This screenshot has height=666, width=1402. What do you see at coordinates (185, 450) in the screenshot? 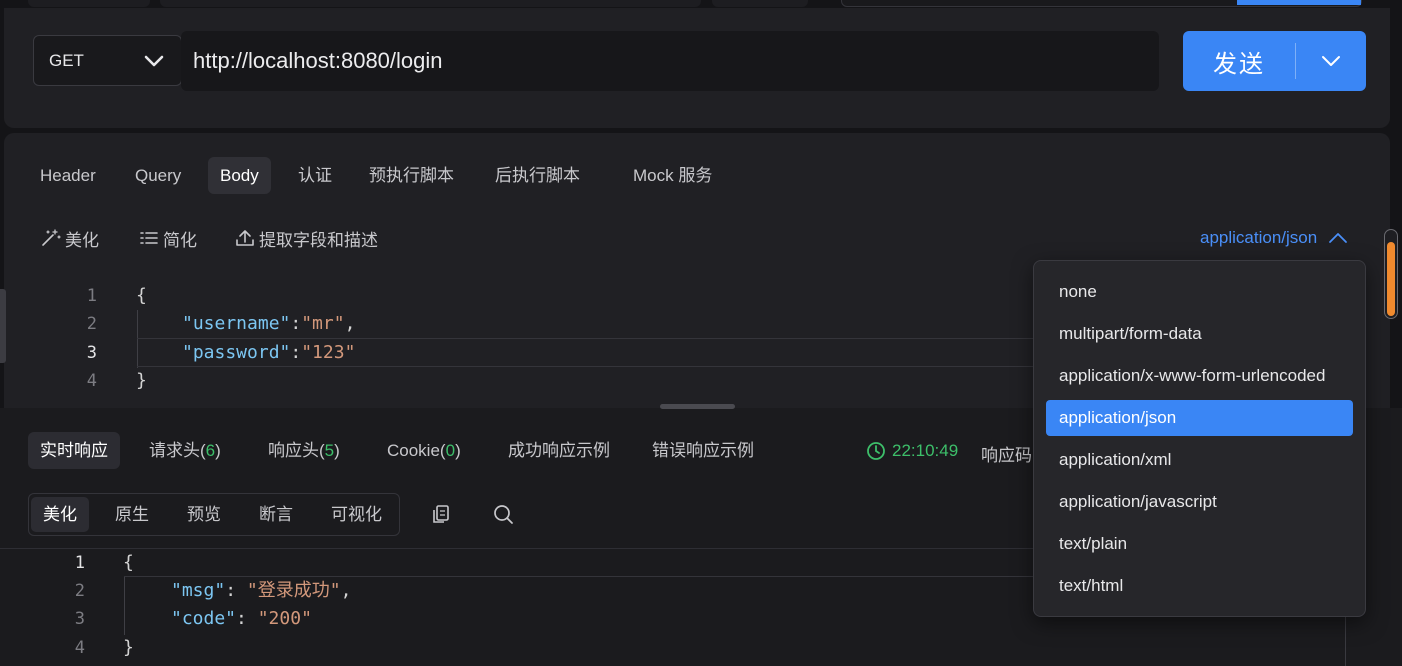
I see `tab-request-headers: 请求头(6)` at bounding box center [185, 450].